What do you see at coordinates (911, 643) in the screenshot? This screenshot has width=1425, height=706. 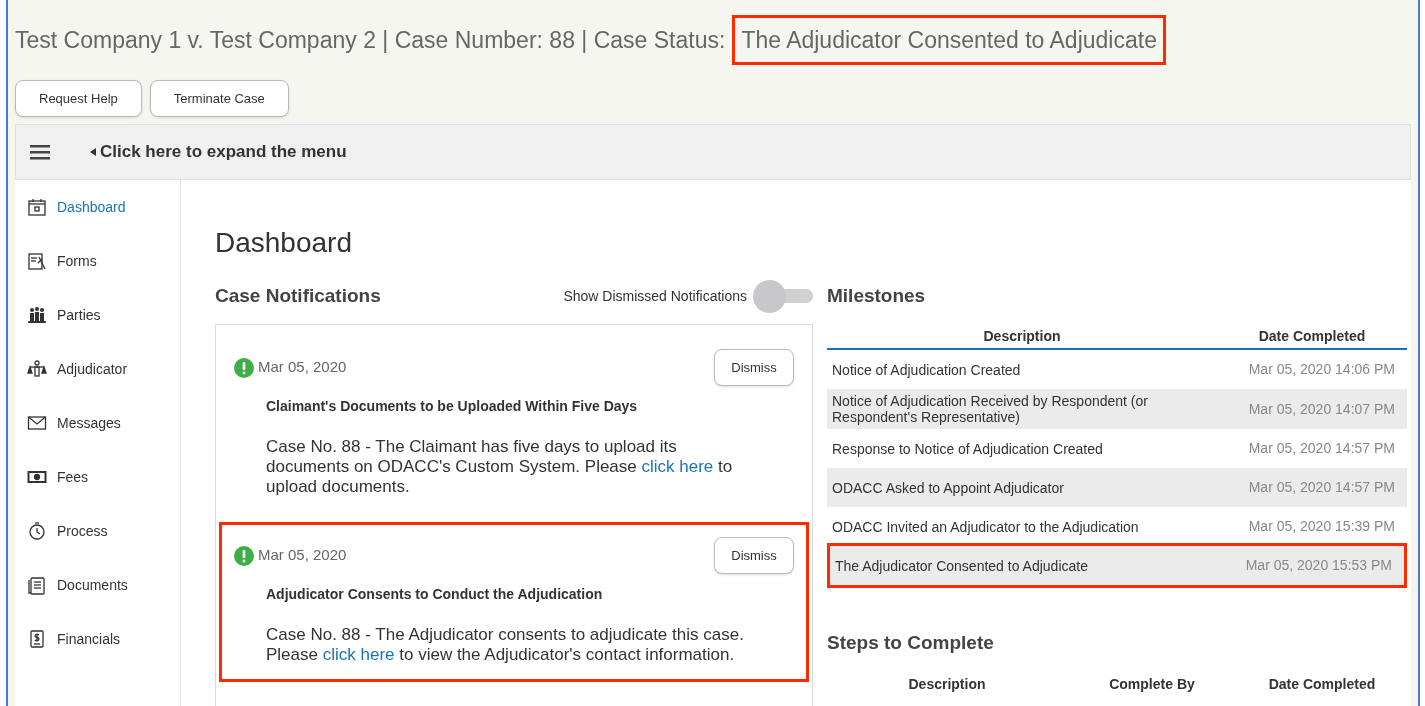 I see `section-title: Steps to Complete` at bounding box center [911, 643].